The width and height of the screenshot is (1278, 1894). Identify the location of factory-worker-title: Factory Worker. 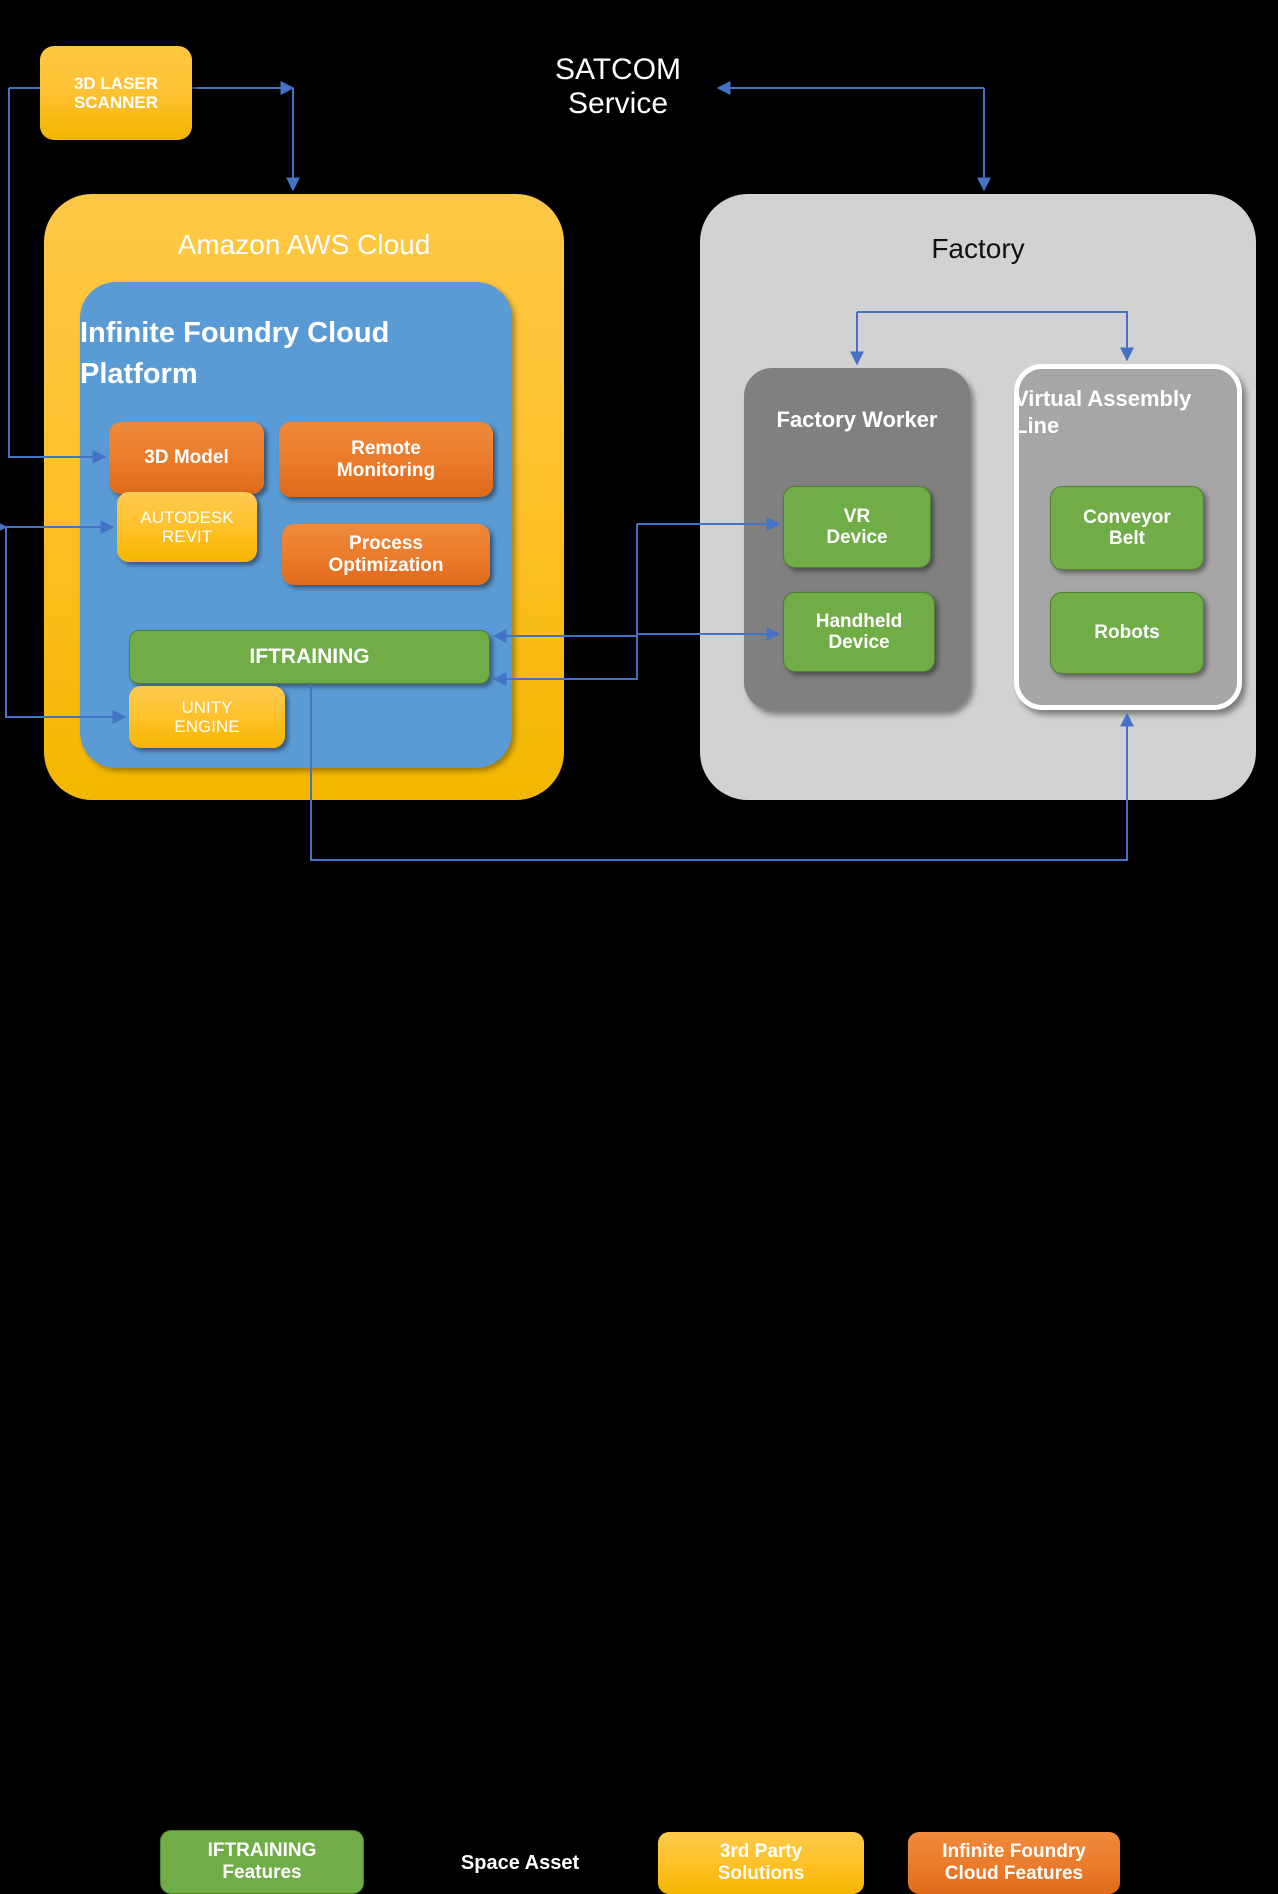
(857, 420).